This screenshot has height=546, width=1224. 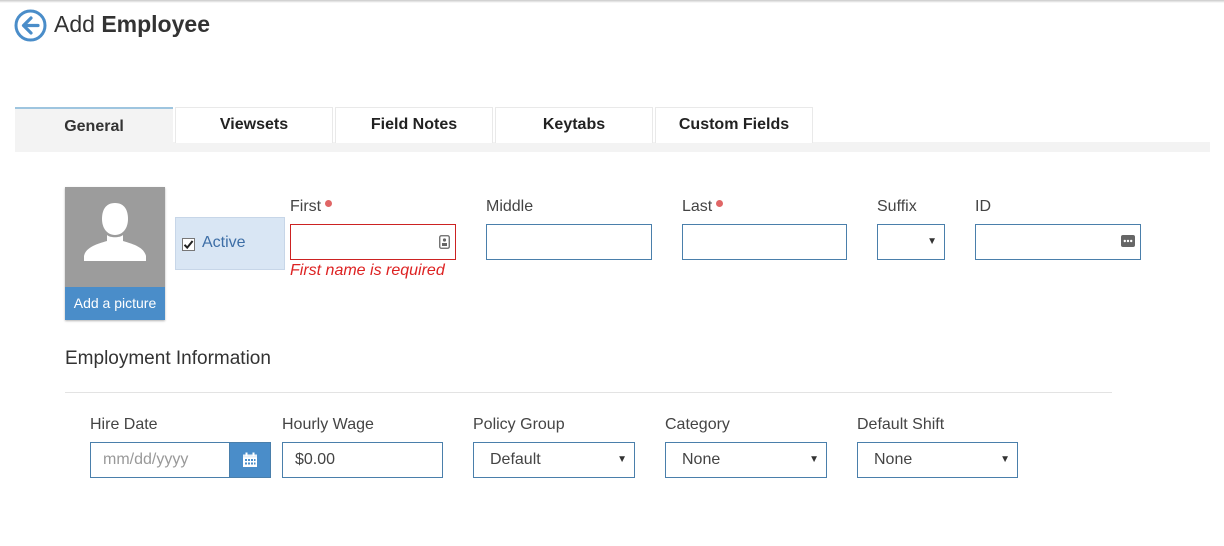 What do you see at coordinates (74, 24) in the screenshot?
I see `page-title-prefix: Add` at bounding box center [74, 24].